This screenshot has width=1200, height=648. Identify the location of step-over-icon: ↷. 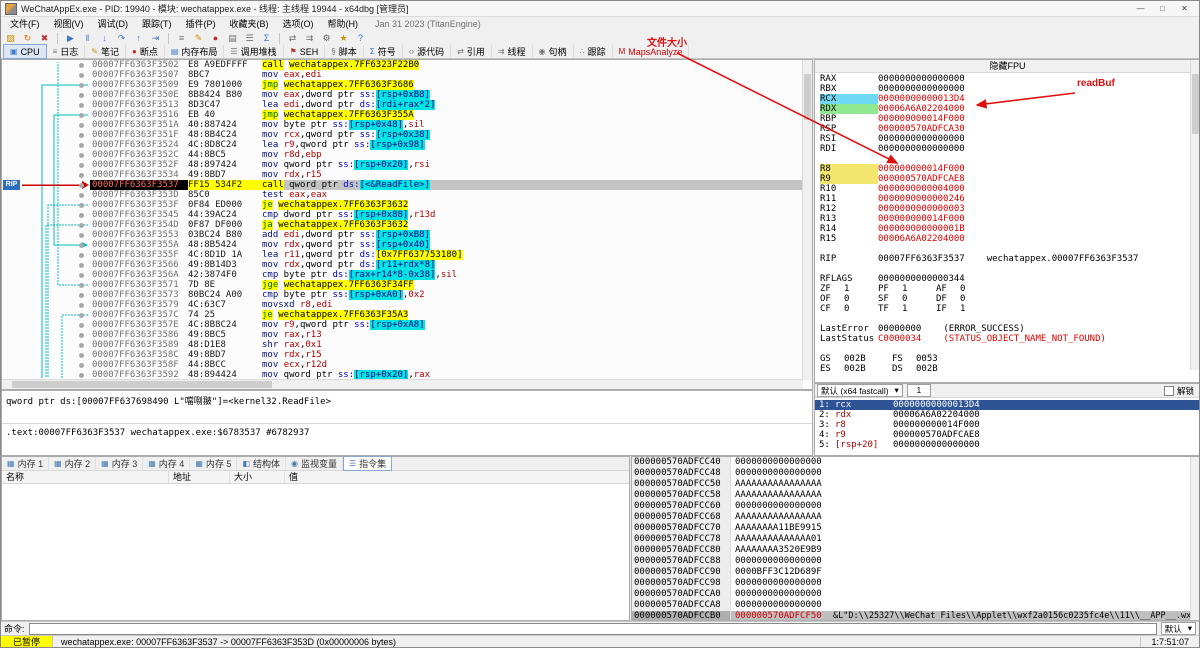
(121, 38).